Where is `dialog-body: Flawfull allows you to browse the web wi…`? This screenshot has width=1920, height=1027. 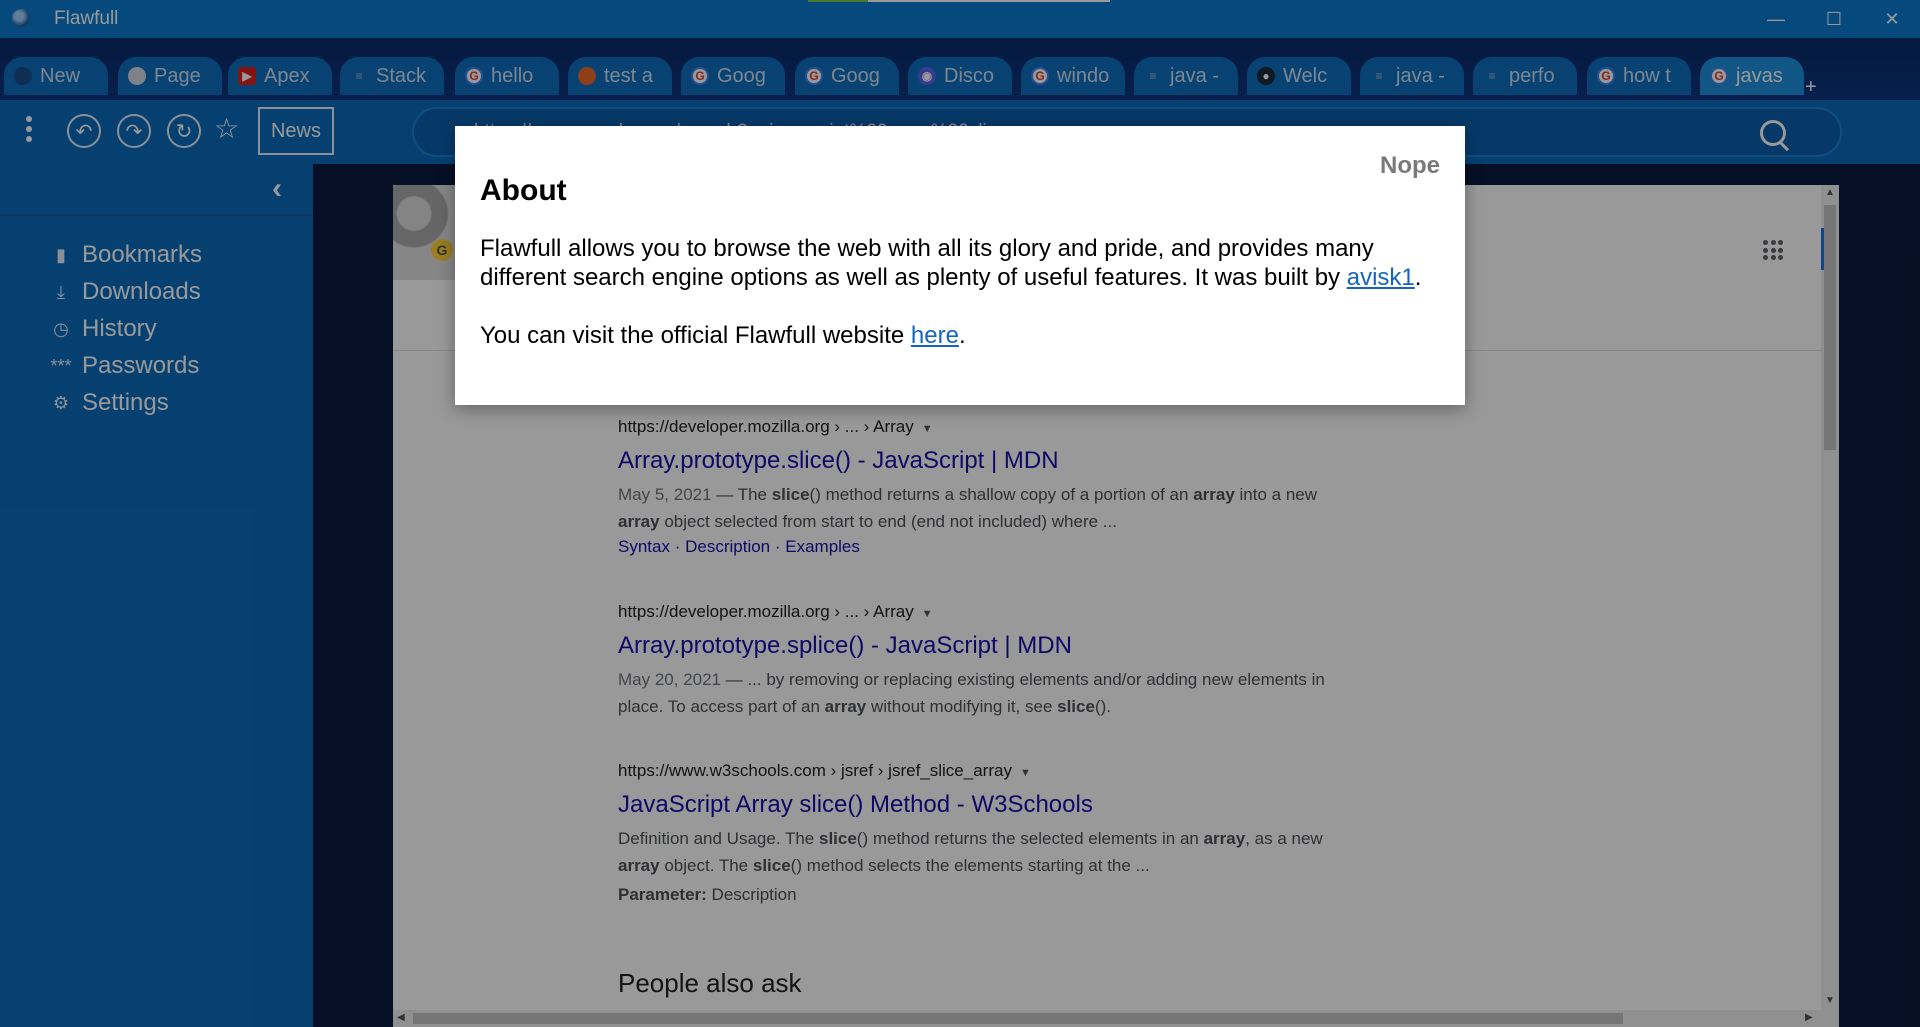 dialog-body: Flawfull allows you to browse the web wi… is located at coordinates (960, 292).